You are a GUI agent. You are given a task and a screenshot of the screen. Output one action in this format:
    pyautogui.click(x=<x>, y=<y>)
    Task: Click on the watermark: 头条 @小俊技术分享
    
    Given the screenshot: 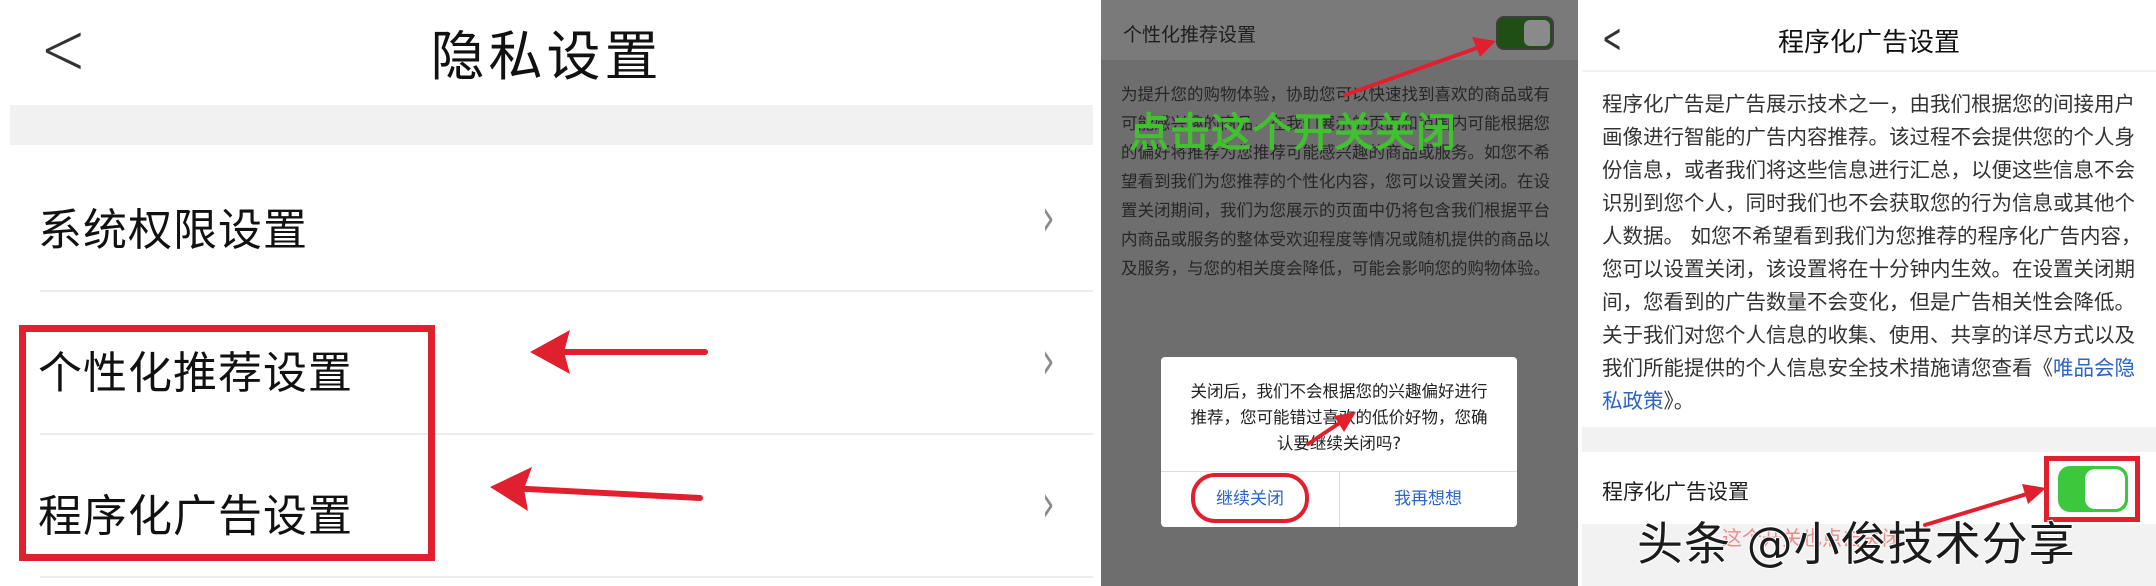 What is the action you would take?
    pyautogui.click(x=1856, y=544)
    